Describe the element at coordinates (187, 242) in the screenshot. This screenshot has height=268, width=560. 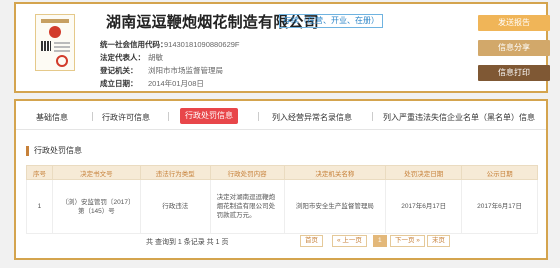
I see `record-summary: 共 查询到 1 条记录 共 1 页` at that location.